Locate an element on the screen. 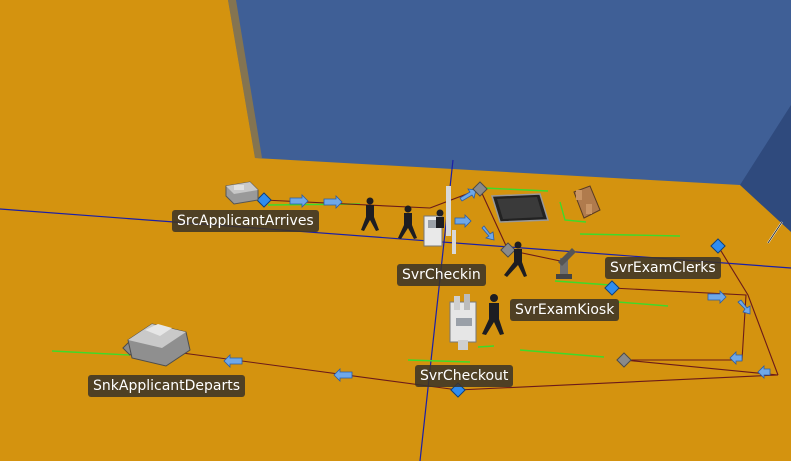 The height and width of the screenshot is (461, 791). person-icon is located at coordinates (440, 218).